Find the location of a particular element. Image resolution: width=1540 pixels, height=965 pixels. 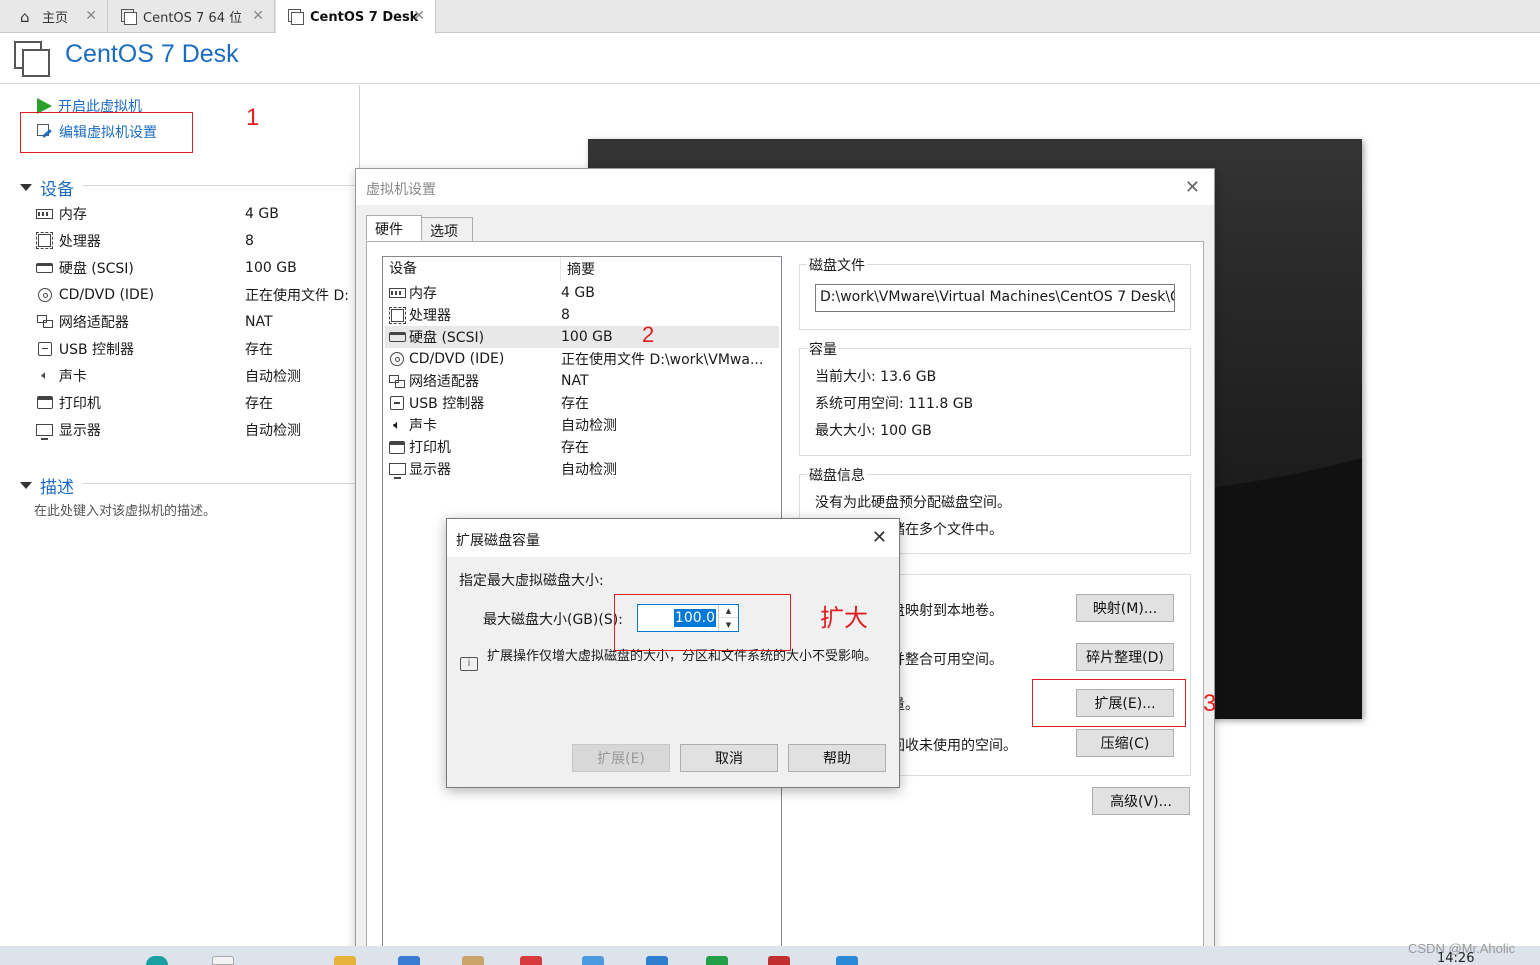

device-row-sound: 🔈︎ 声卡 自动检测 is located at coordinates (196, 375).